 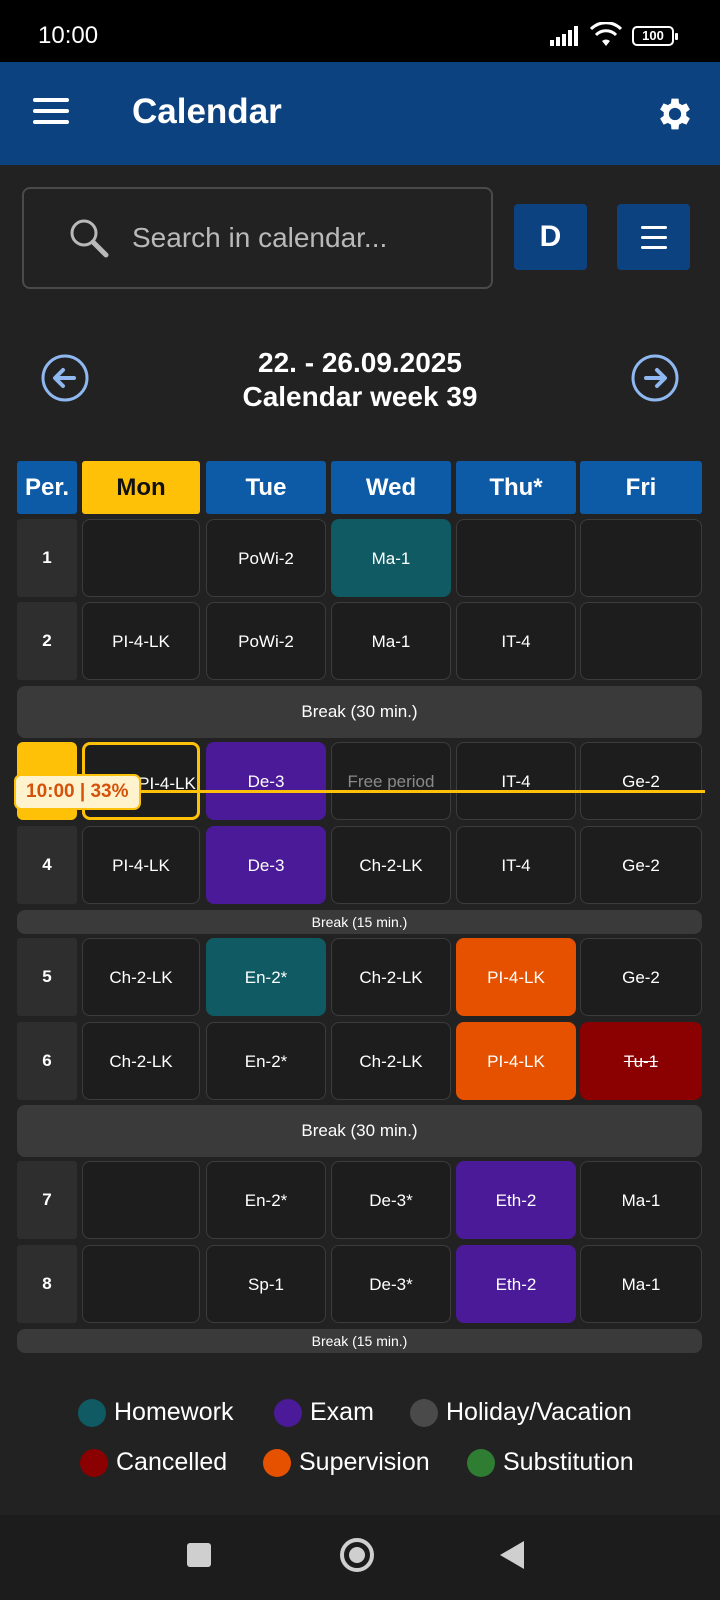 What do you see at coordinates (641, 487) in the screenshot?
I see `header-fri: Fri` at bounding box center [641, 487].